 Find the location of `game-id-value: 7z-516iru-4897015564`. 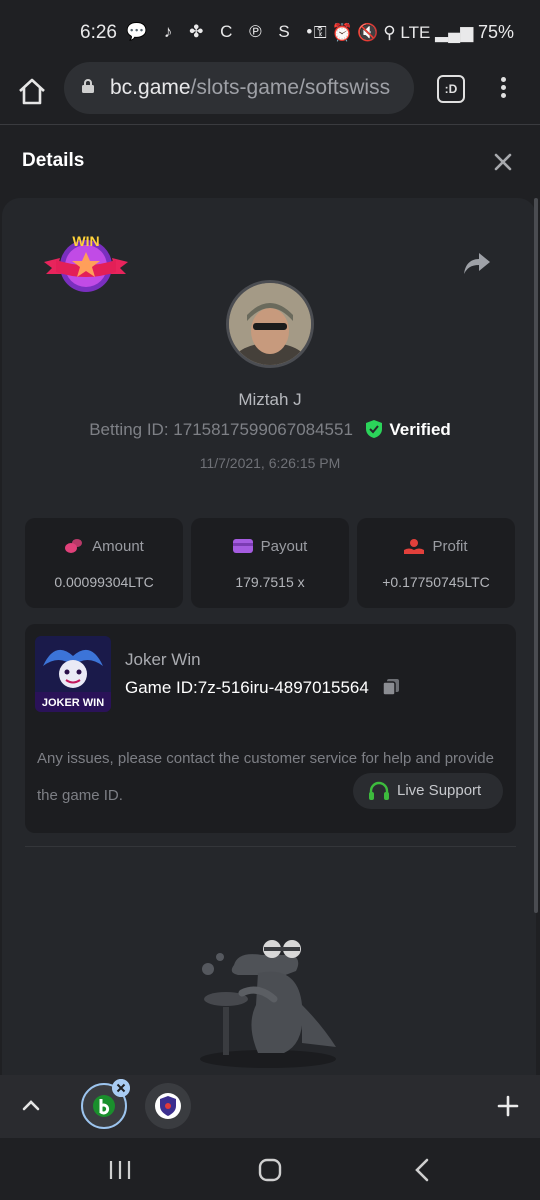

game-id-value: 7z-516iru-4897015564 is located at coordinates (283, 687).